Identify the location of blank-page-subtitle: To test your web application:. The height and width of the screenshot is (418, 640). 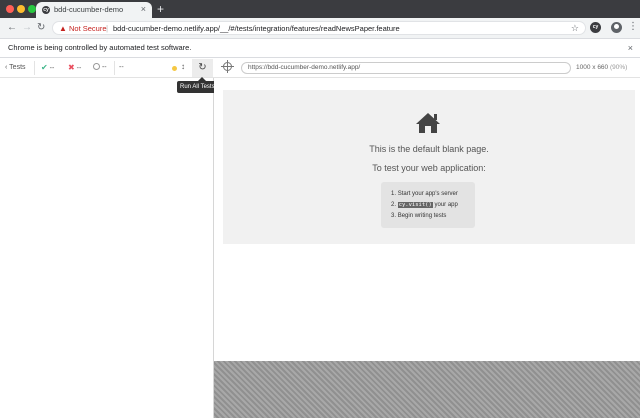
(429, 168).